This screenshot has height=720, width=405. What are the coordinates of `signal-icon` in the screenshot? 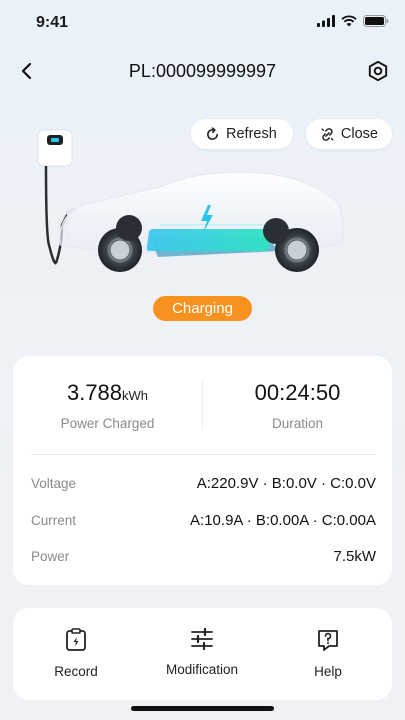 It's located at (326, 21).